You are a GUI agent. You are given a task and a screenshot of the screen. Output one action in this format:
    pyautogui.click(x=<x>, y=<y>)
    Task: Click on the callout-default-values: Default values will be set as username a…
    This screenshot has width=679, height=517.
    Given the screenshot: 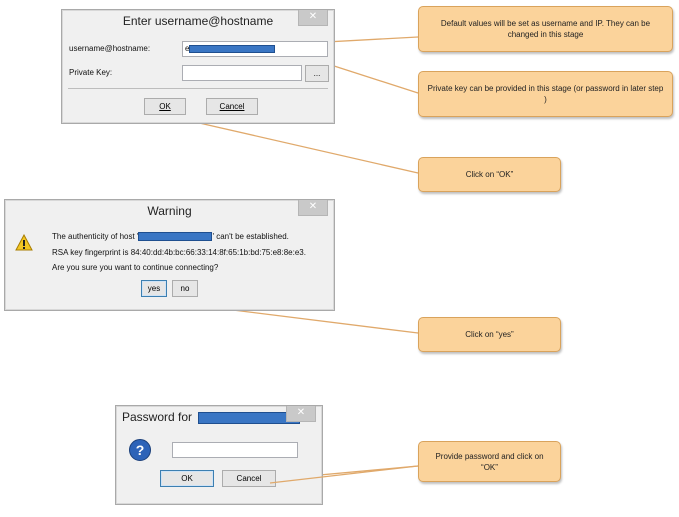 What is the action you would take?
    pyautogui.click(x=545, y=29)
    